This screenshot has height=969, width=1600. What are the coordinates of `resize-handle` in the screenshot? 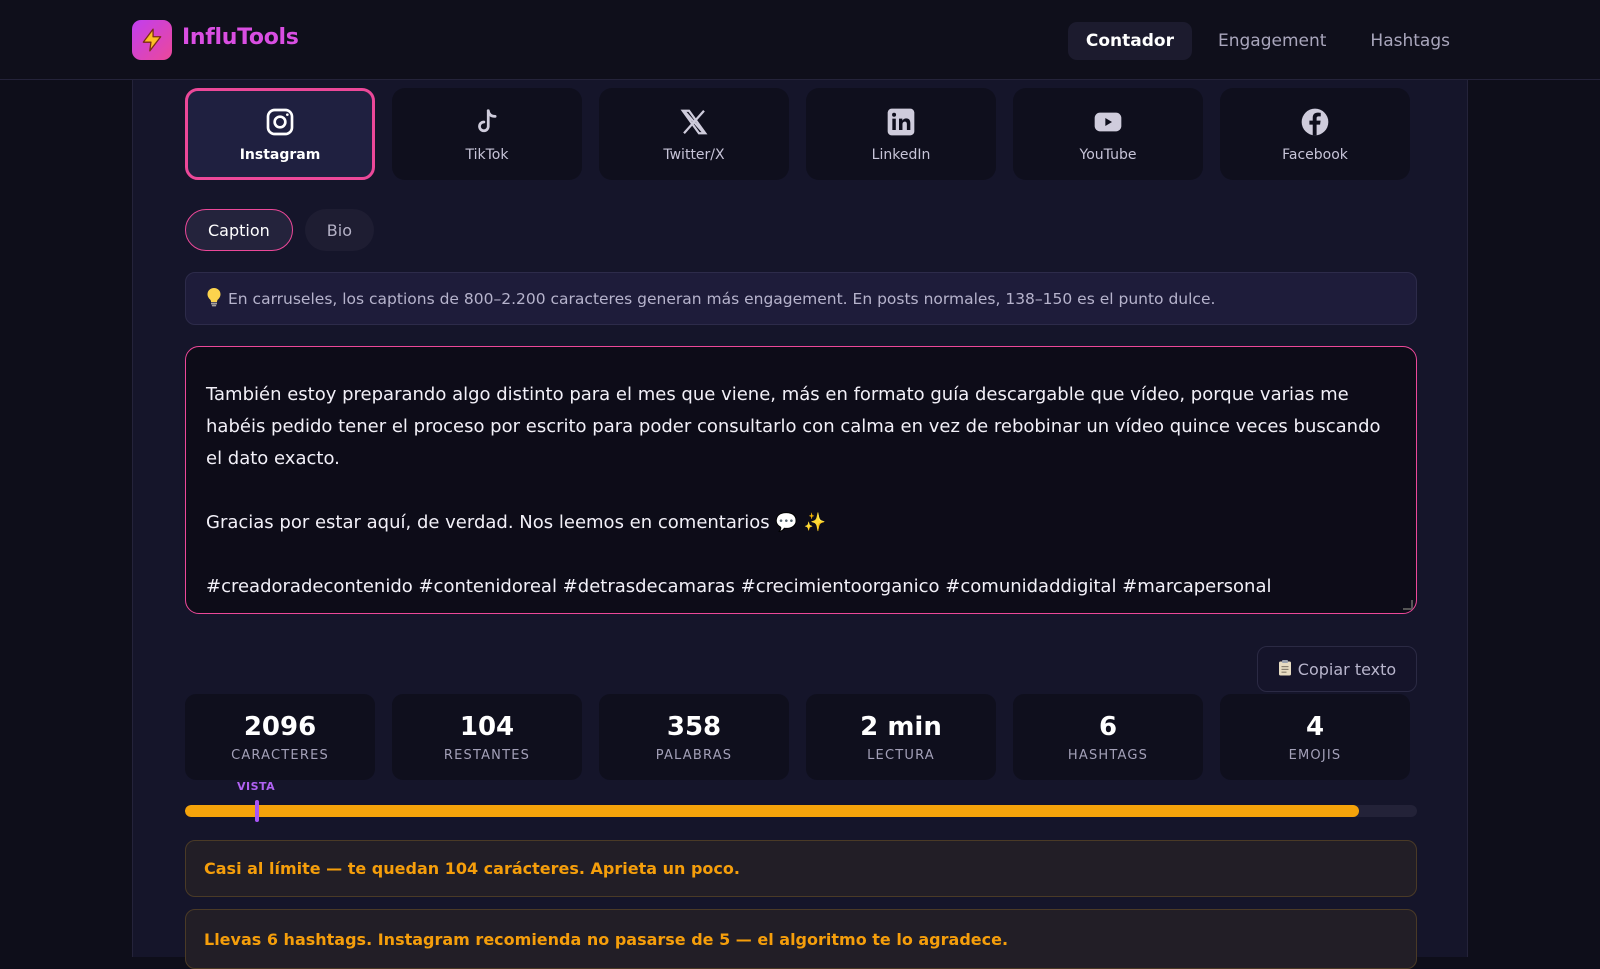 It's located at (1408, 605).